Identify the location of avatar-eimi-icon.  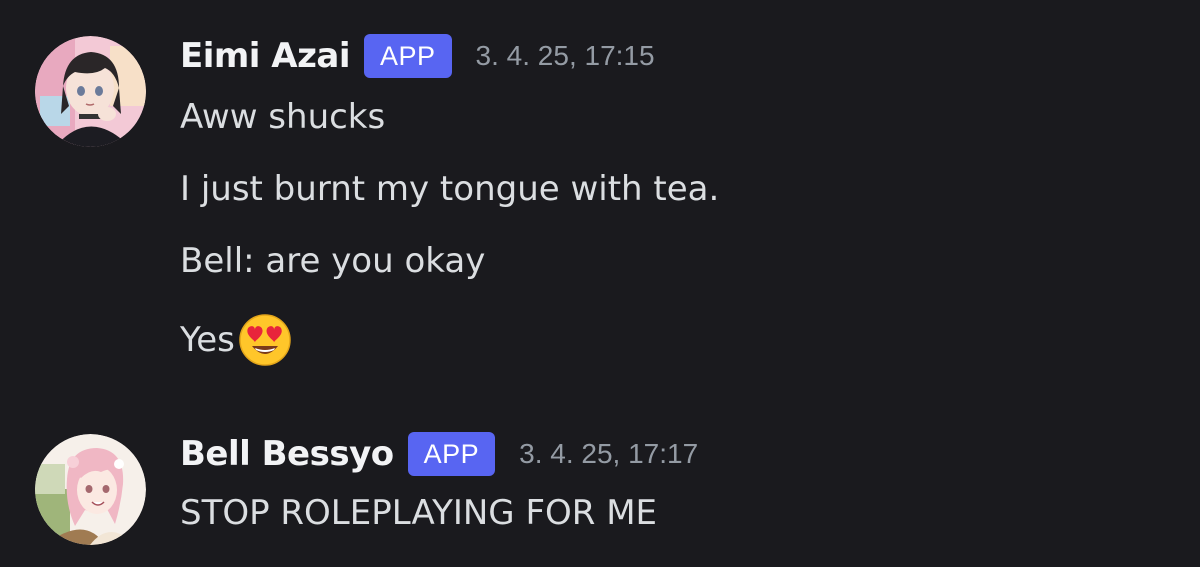
(90, 91).